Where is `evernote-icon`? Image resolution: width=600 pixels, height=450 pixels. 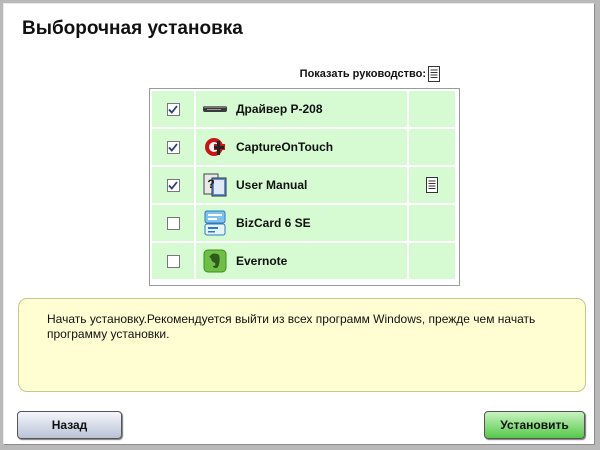 evernote-icon is located at coordinates (215, 261).